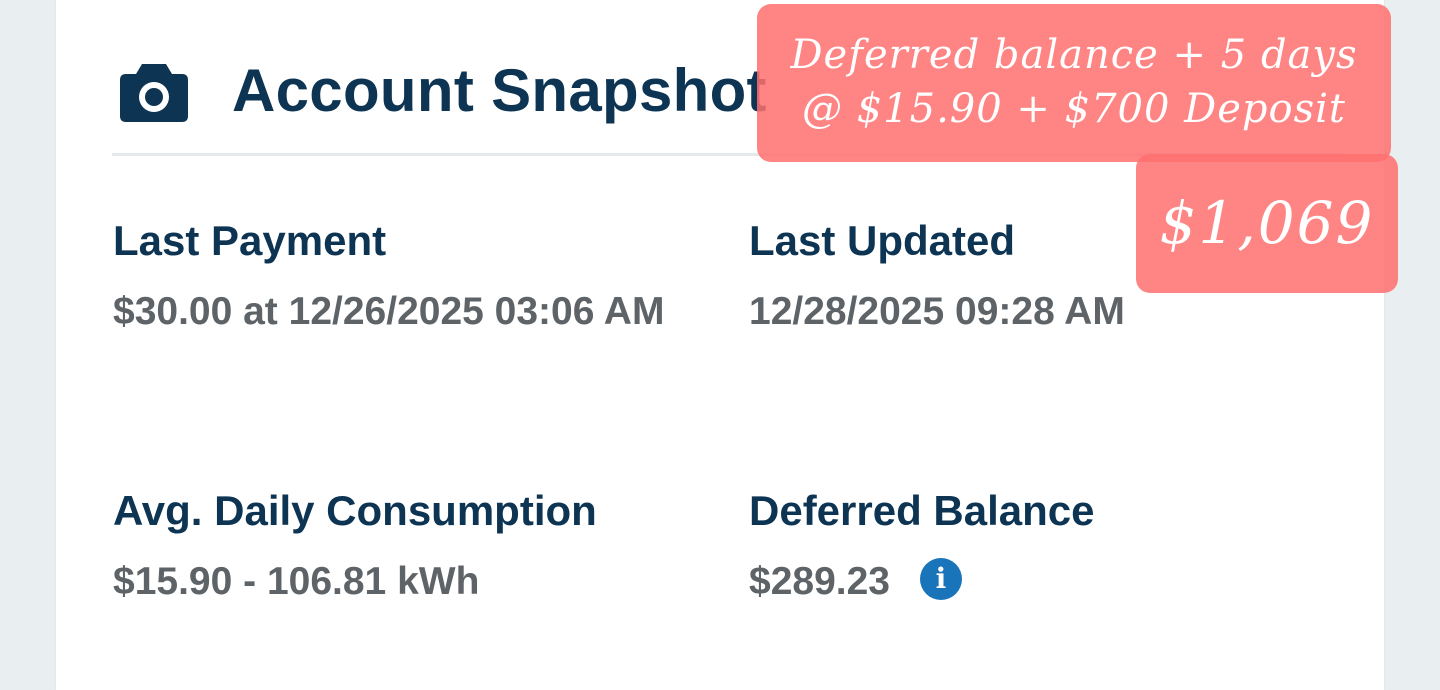 The image size is (1440, 690). What do you see at coordinates (882, 240) in the screenshot?
I see `last-updated-label: Last Updated` at bounding box center [882, 240].